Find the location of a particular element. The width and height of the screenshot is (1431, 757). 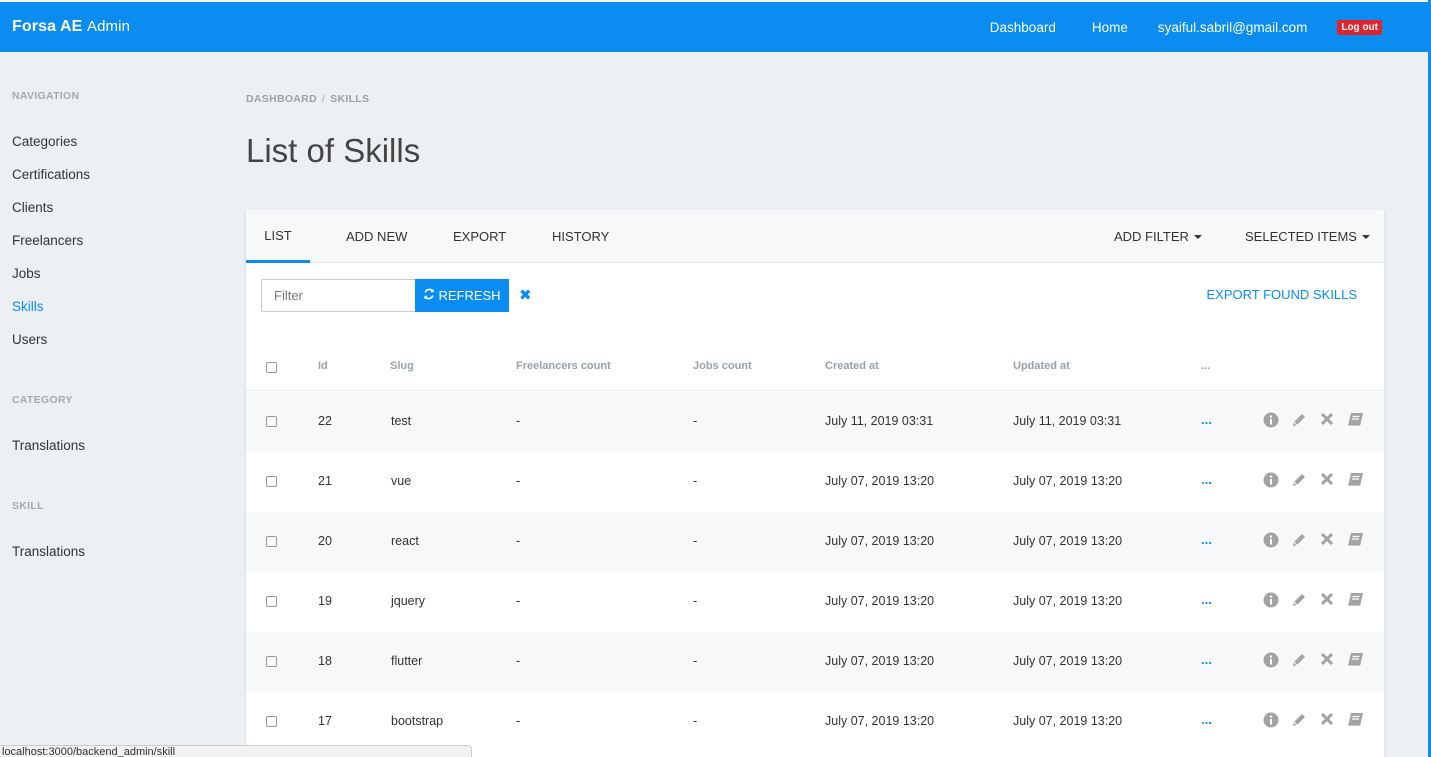

column-header-freelancers-count: Freelancers count is located at coordinates (563, 366).